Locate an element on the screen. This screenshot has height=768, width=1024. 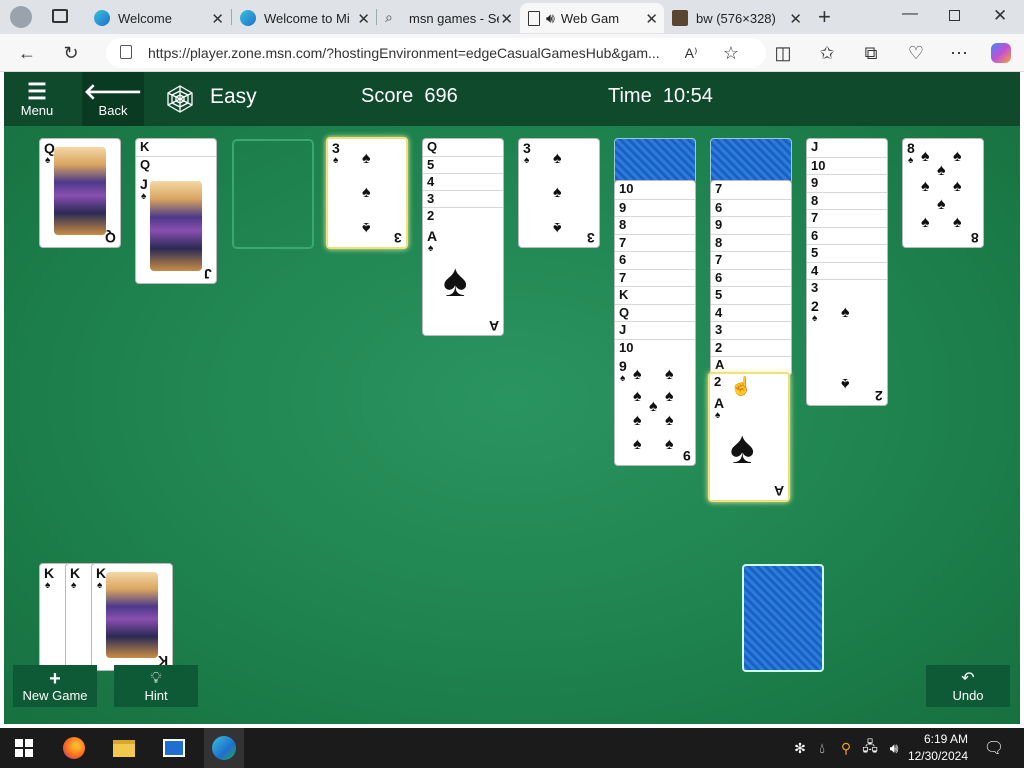
close-window-button: ✕ is located at coordinates (1000, 16).